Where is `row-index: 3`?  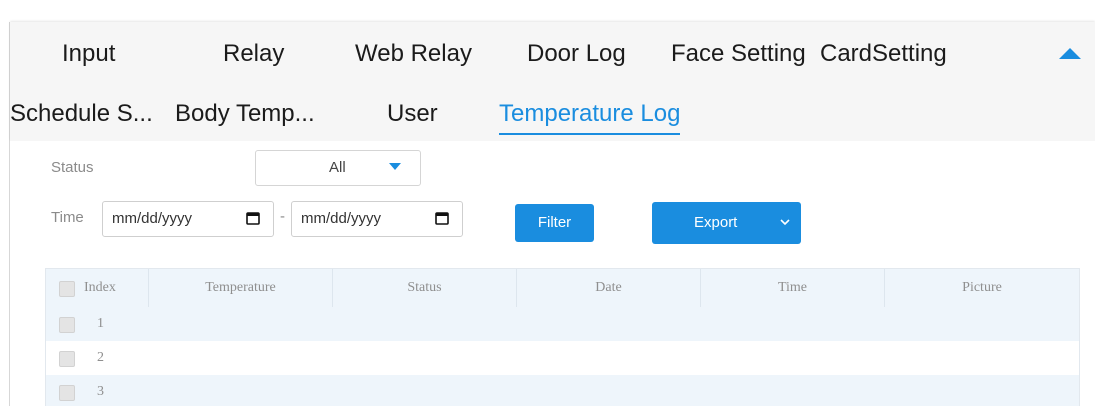 row-index: 3 is located at coordinates (100, 391).